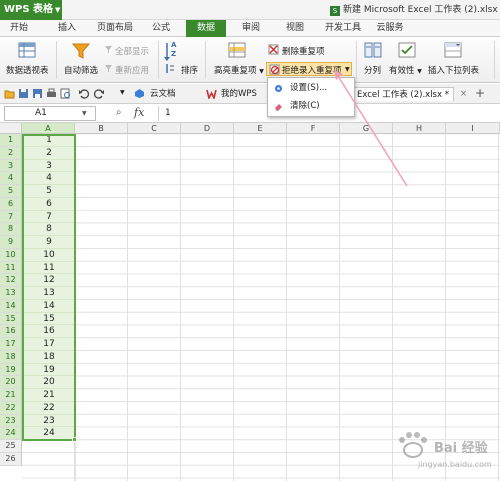 Image resolution: width=500 pixels, height=481 pixels. I want to click on row-header: 1, so click(11, 140).